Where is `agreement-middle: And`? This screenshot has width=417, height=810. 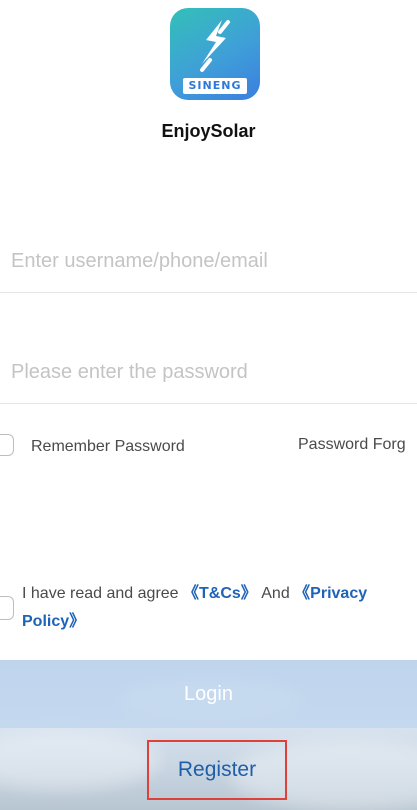
agreement-middle: And is located at coordinates (275, 593).